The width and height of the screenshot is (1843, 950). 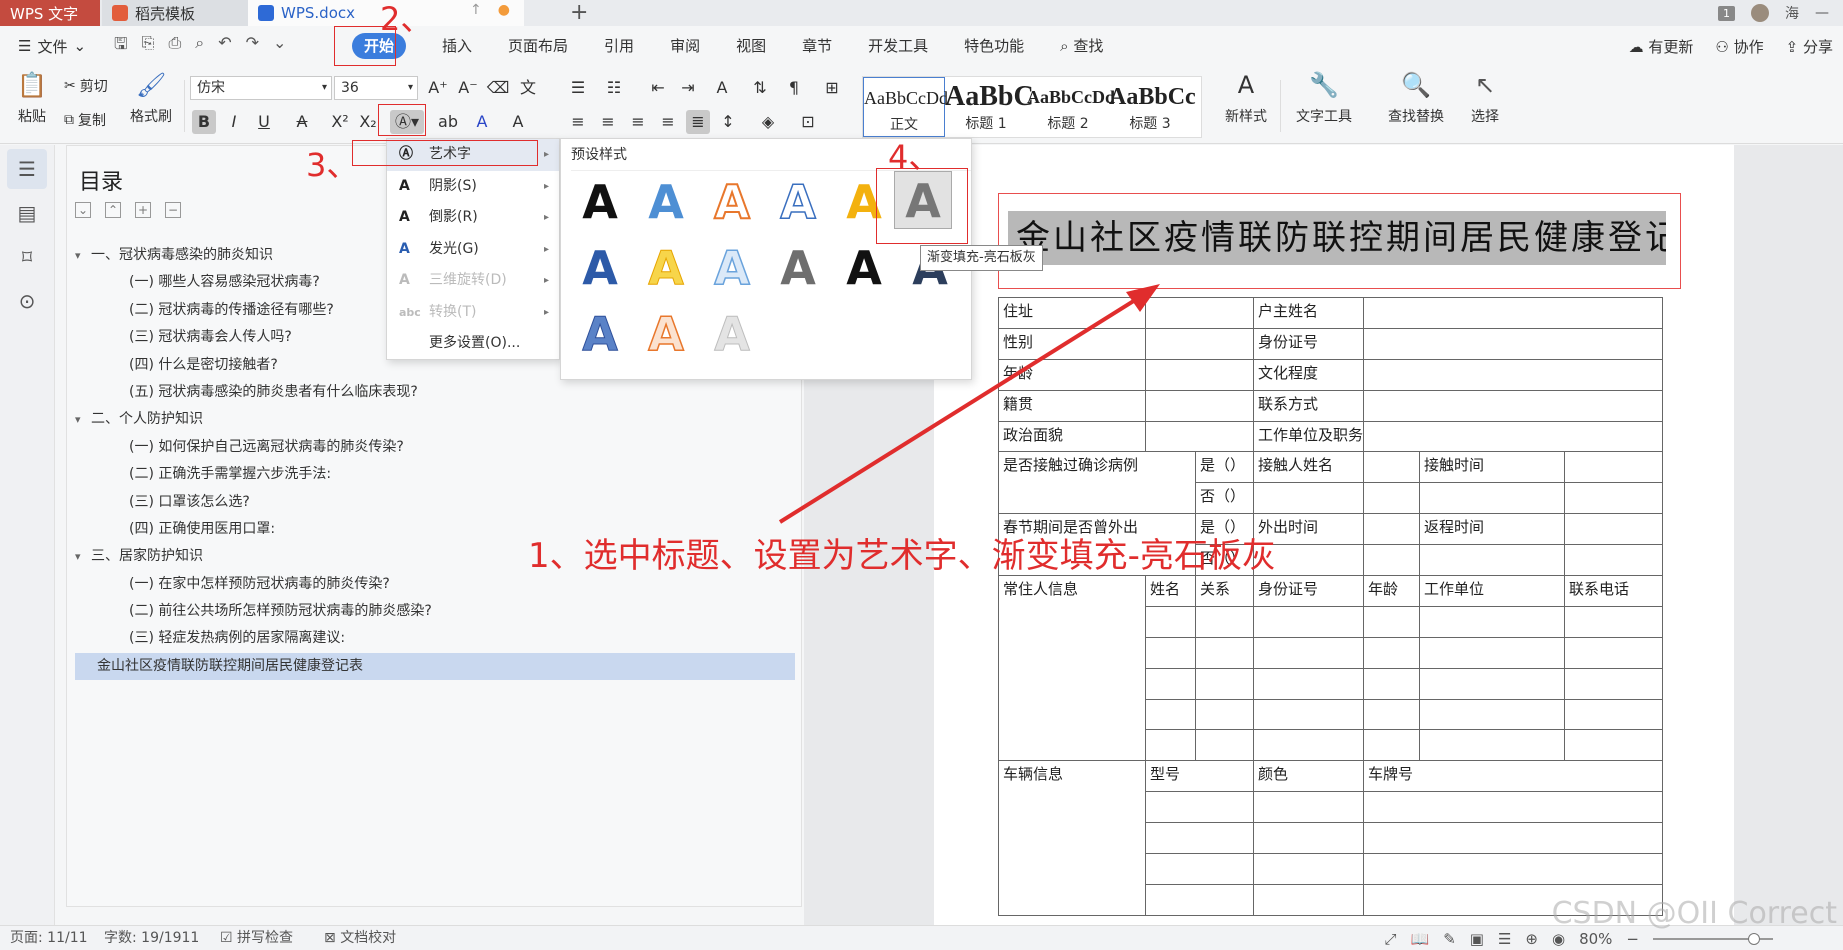 I want to click on tab-page-layout: 页面布局, so click(x=538, y=46).